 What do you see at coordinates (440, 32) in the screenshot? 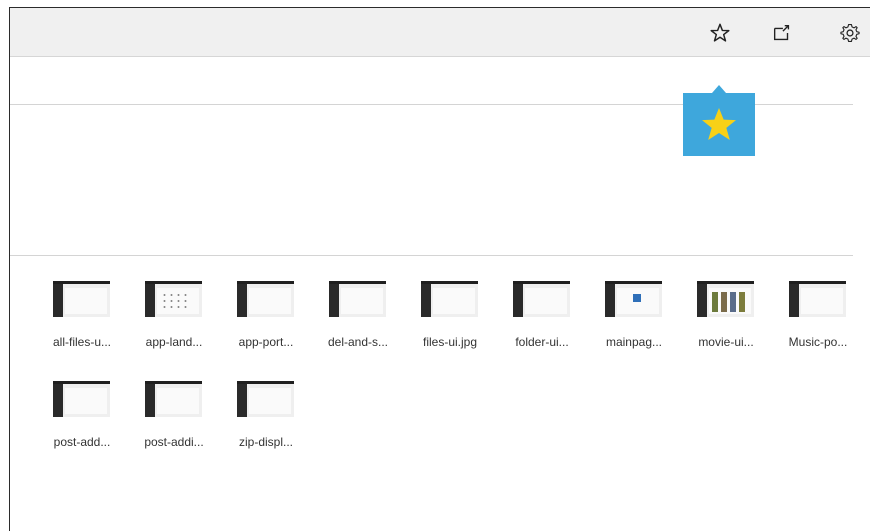
I see `address-bar` at bounding box center [440, 32].